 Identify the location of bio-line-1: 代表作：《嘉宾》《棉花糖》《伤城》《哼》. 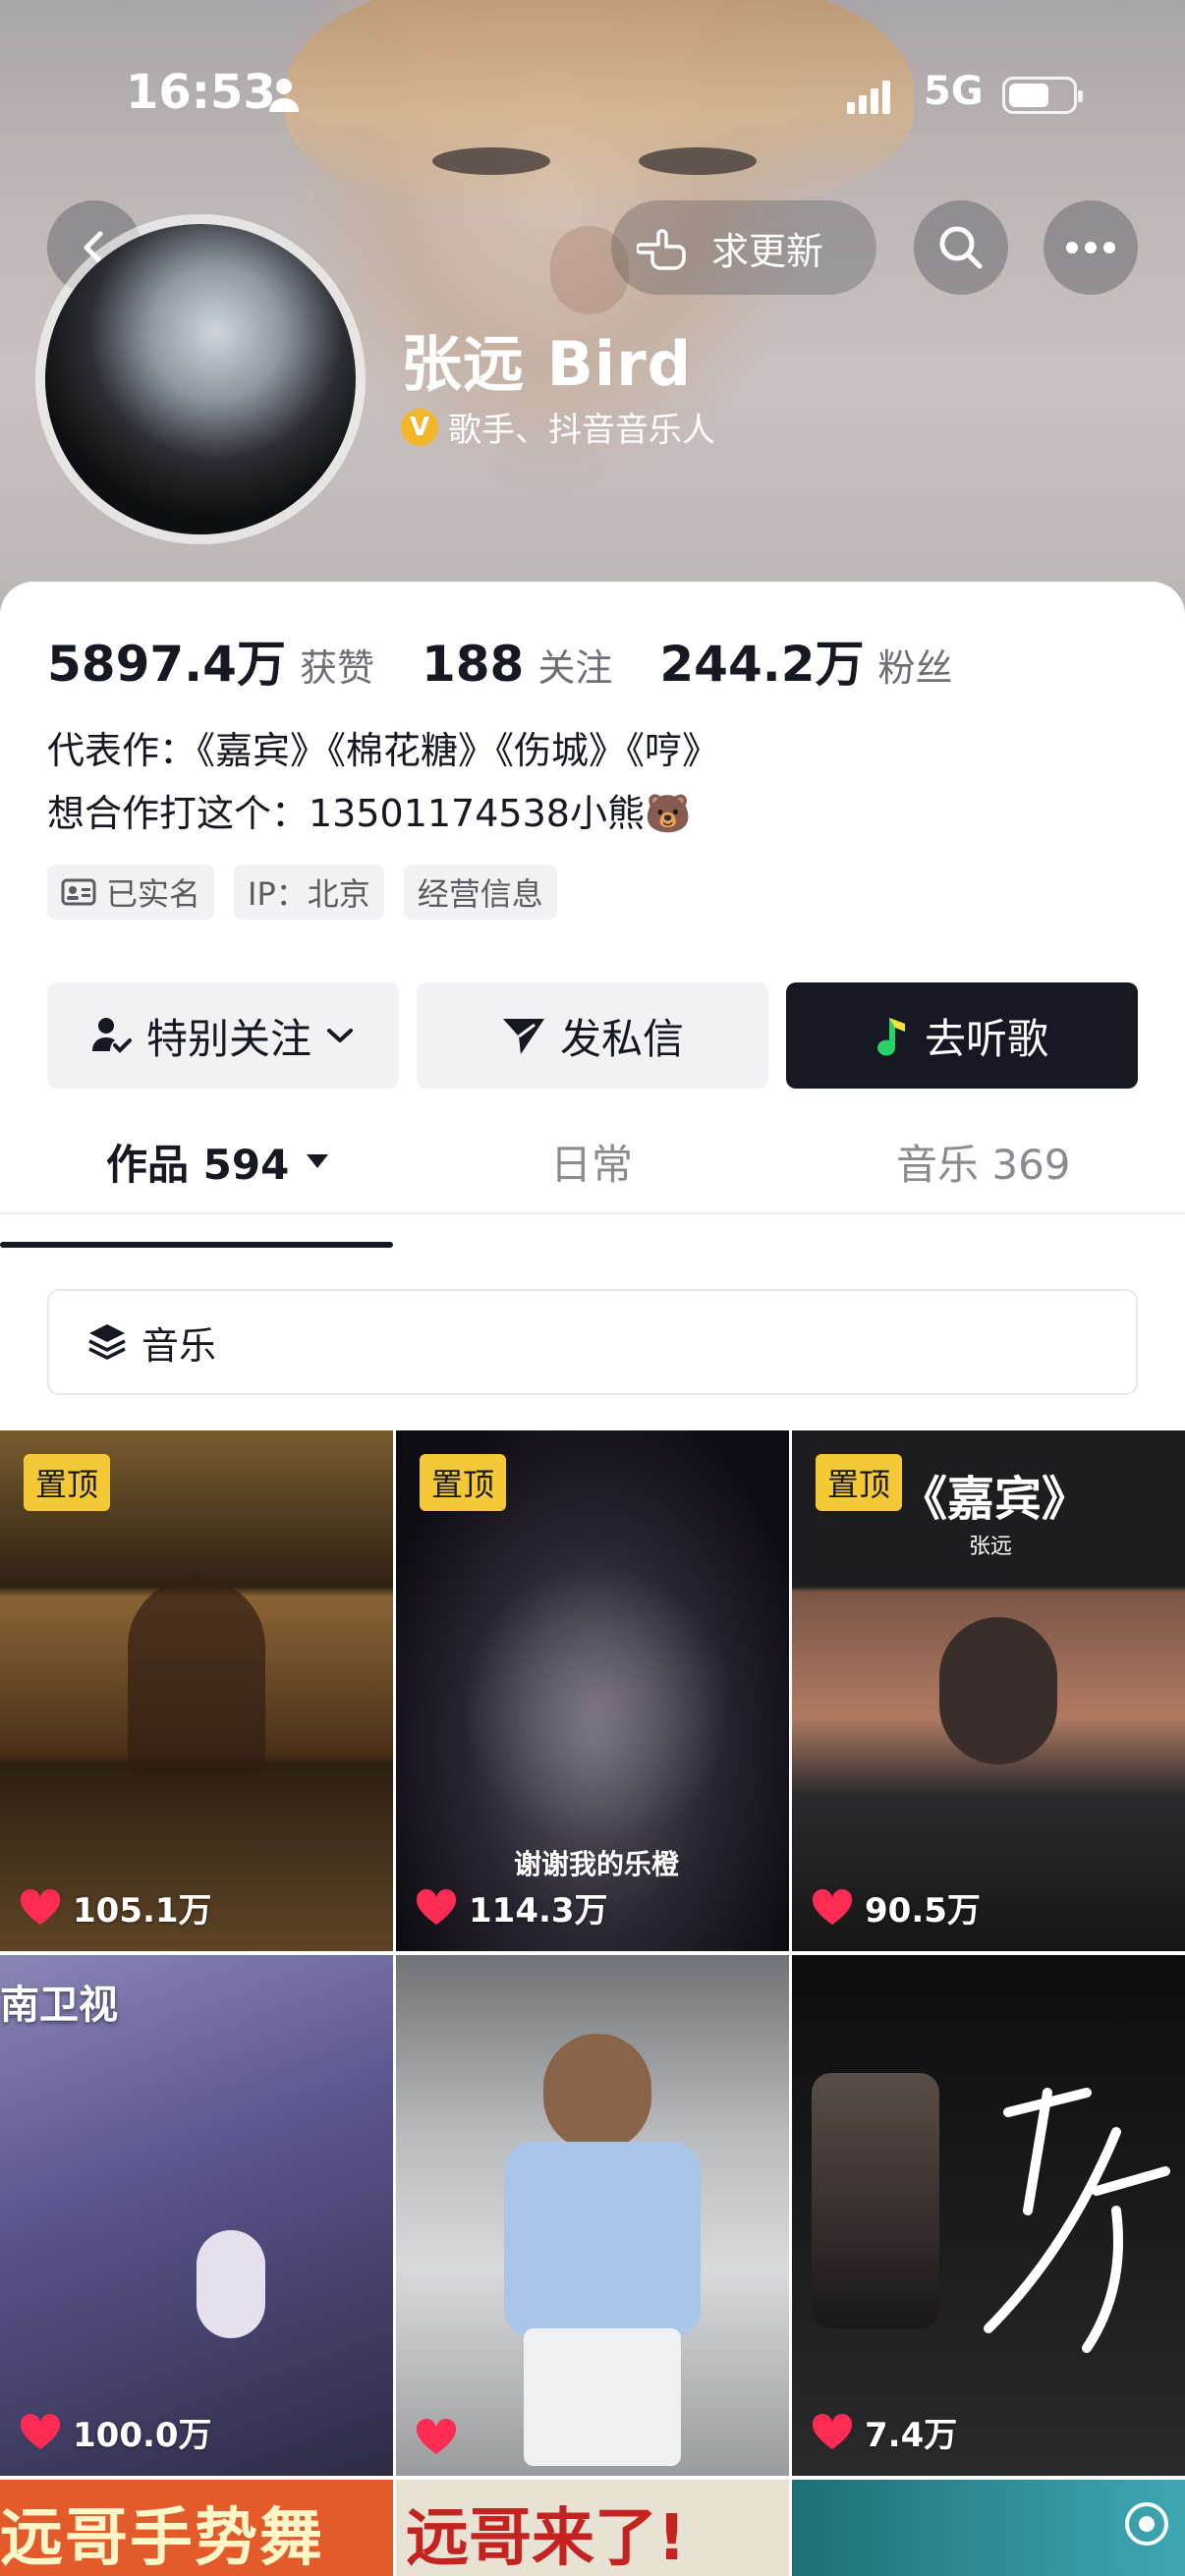
(384, 750).